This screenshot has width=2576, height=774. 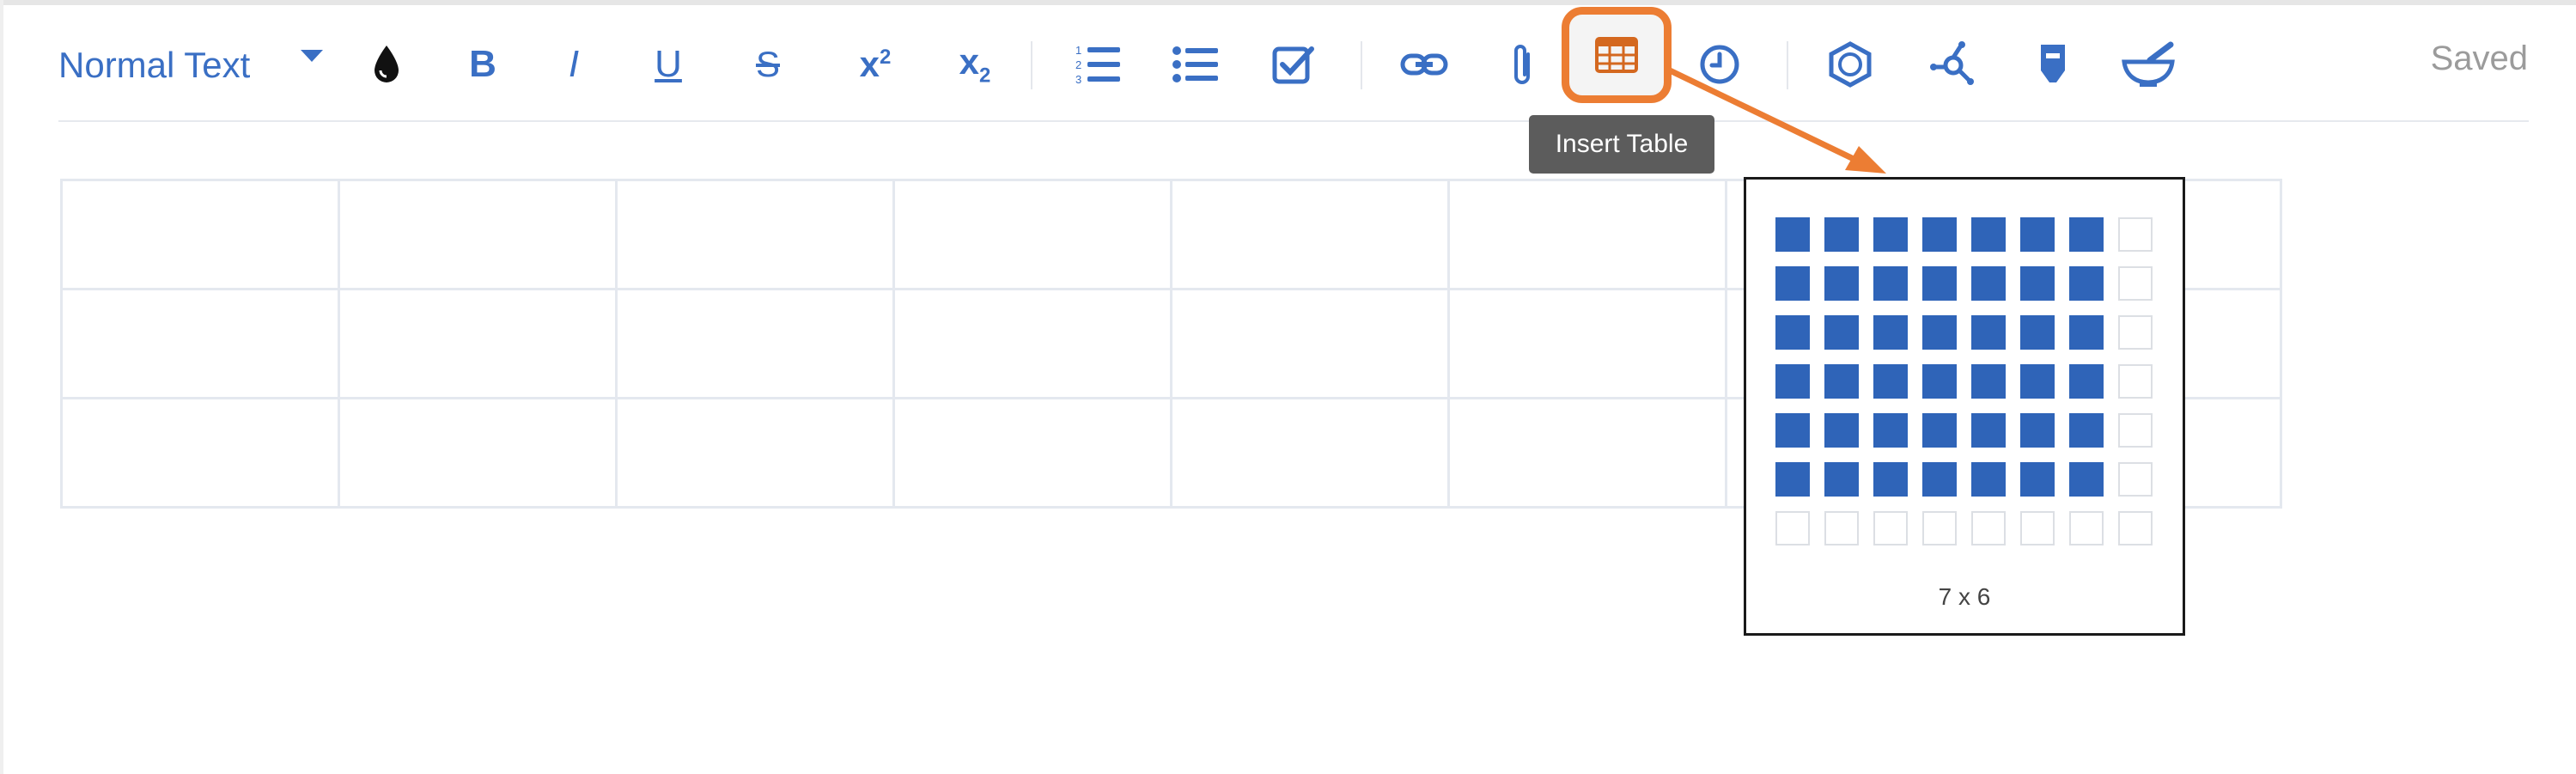 I want to click on callout-arrow, so click(x=1777, y=120).